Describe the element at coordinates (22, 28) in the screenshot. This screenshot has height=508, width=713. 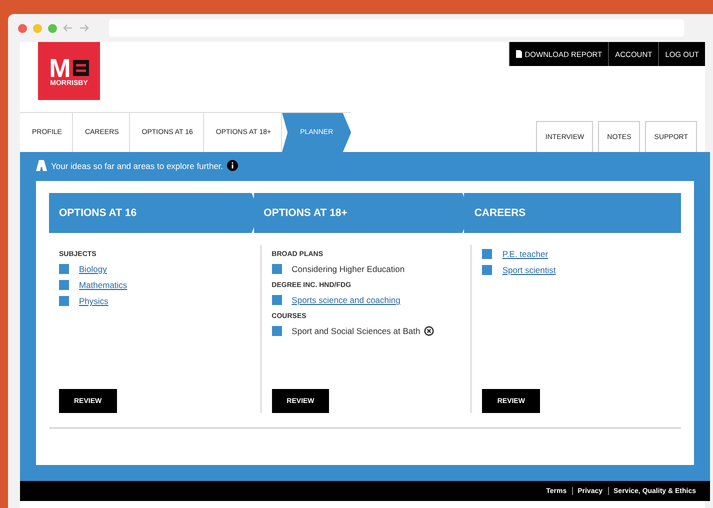
I see `close-icon` at that location.